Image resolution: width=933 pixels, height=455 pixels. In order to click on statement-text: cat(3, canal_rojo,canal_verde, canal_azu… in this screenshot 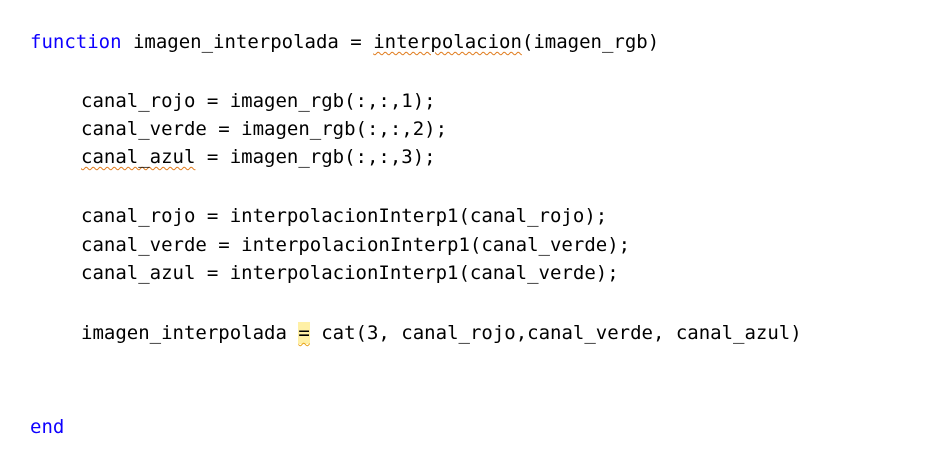, I will do `click(555, 333)`.